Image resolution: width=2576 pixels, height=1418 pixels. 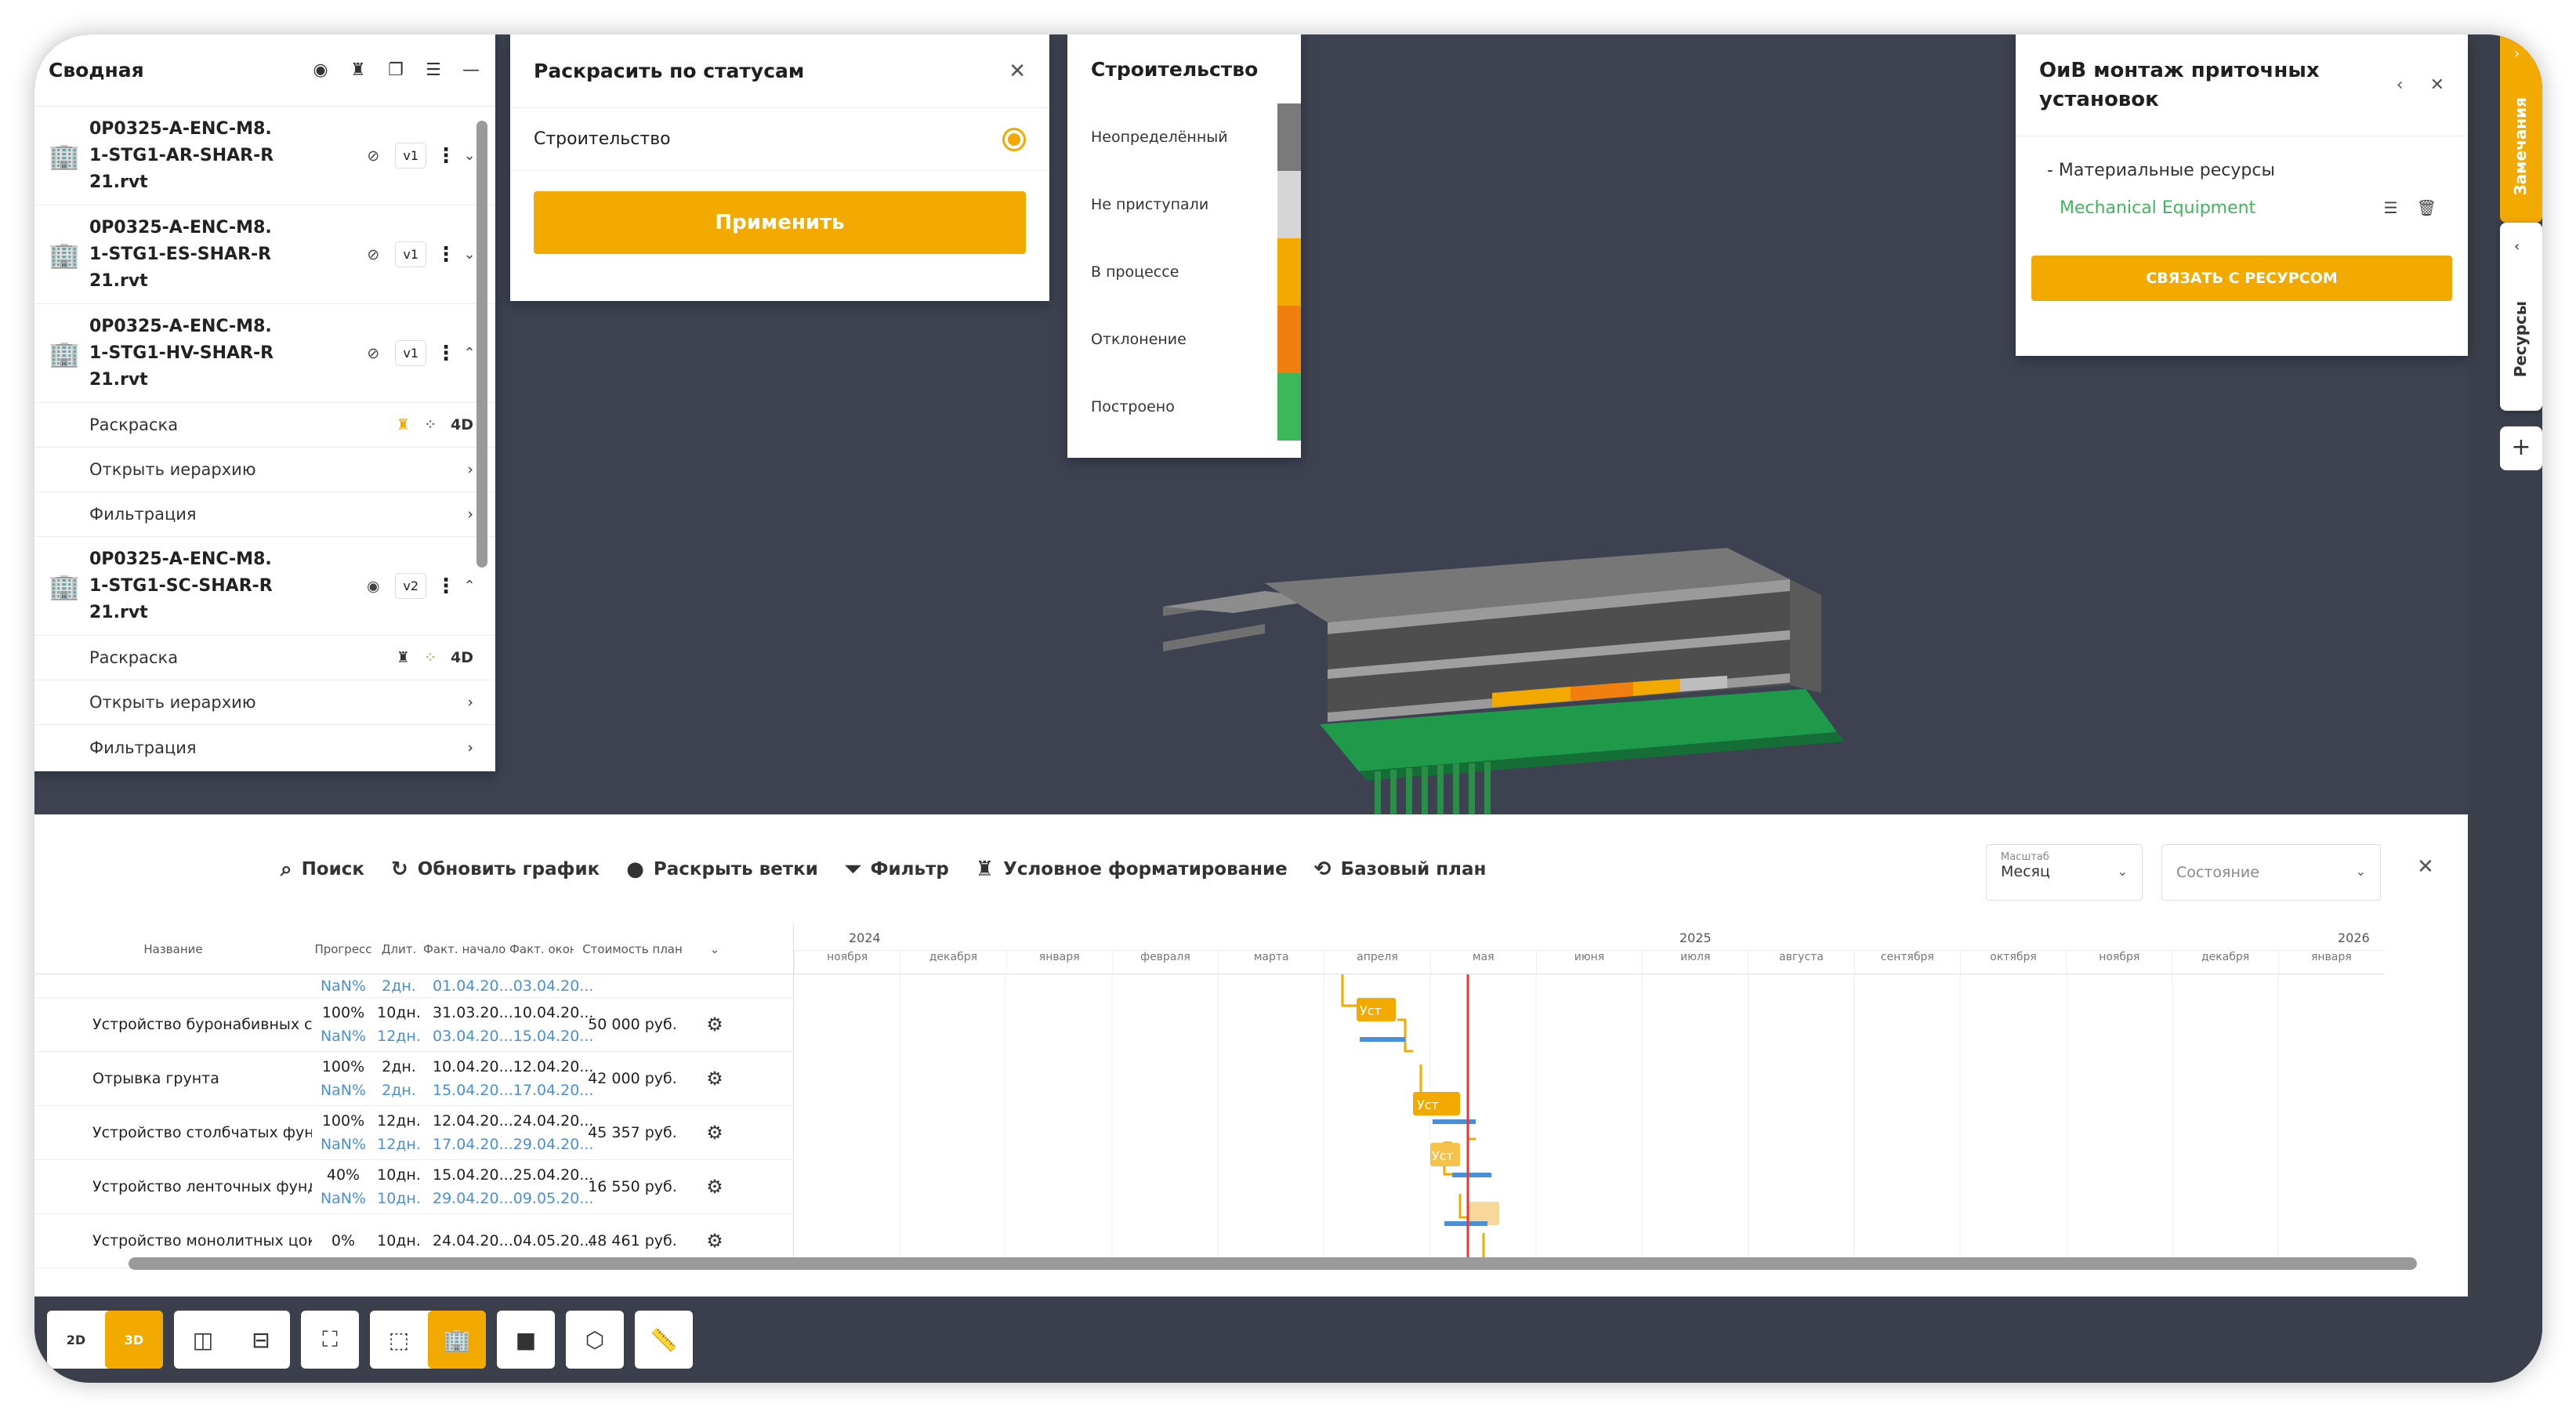 What do you see at coordinates (410, 586) in the screenshot?
I see `version-badge: v2` at bounding box center [410, 586].